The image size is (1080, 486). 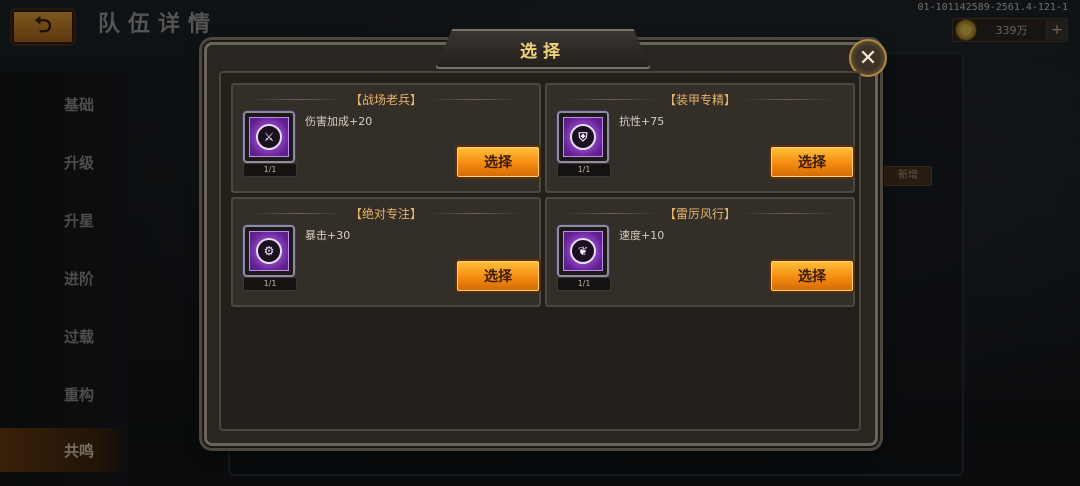 I want to click on skill-card: 【雷厉风行】 ❦ 1/1 速度+10 选择, so click(x=700, y=252).